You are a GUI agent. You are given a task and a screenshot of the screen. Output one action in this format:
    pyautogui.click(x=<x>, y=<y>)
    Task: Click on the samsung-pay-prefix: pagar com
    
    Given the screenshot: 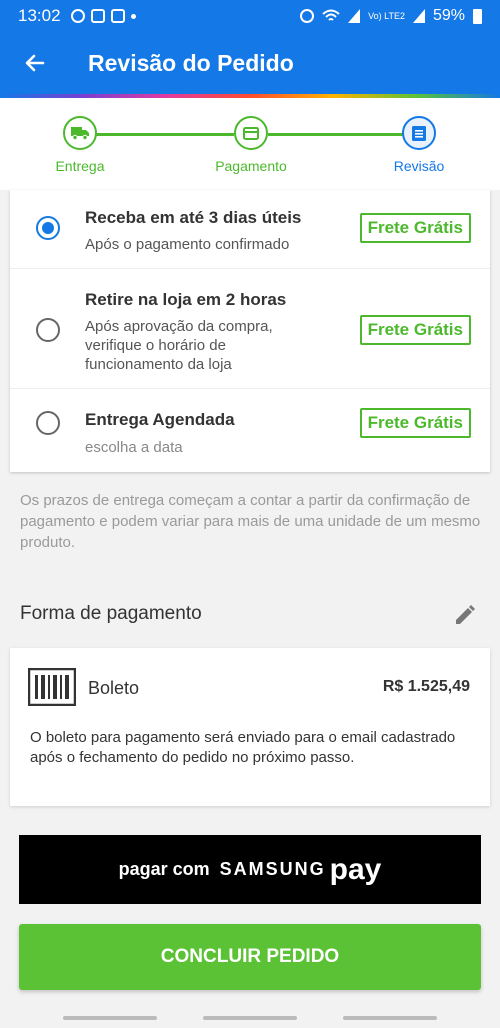 What is the action you would take?
    pyautogui.click(x=164, y=869)
    